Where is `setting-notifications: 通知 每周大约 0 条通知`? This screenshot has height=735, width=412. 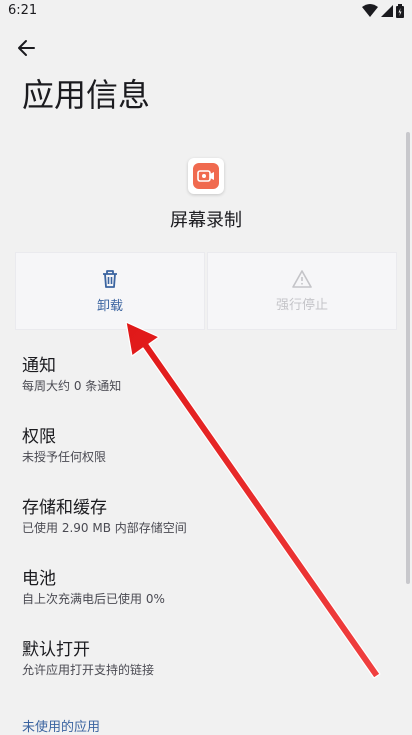
setting-notifications: 通知 每周大约 0 条通知 is located at coordinates (207, 389).